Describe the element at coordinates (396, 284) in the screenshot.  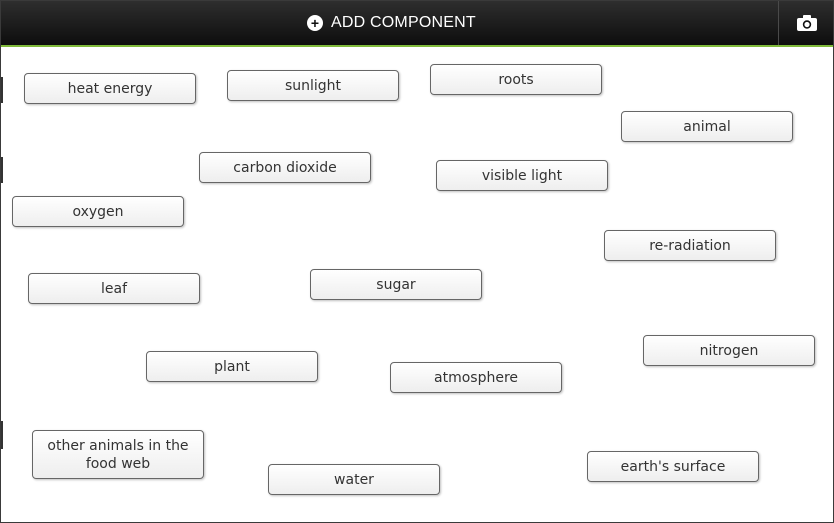
I see `node-sugar: sugar` at that location.